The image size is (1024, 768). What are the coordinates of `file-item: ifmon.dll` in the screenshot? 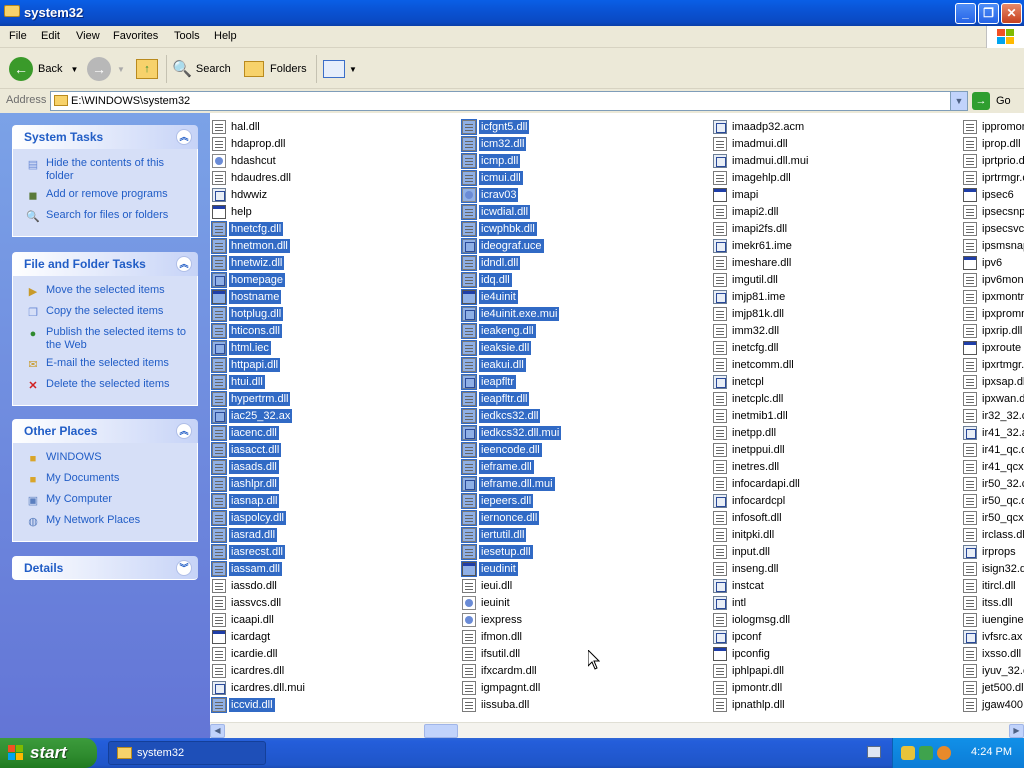 It's located at (493, 637).